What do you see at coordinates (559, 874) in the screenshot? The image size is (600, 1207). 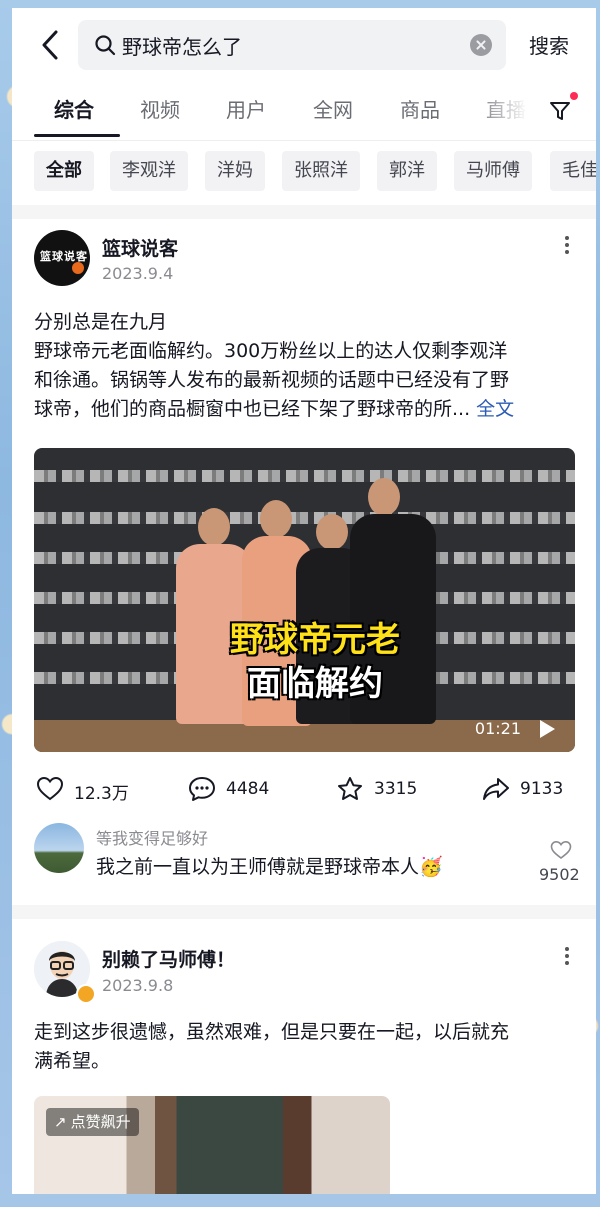 I see `comment-like-count: 9502` at bounding box center [559, 874].